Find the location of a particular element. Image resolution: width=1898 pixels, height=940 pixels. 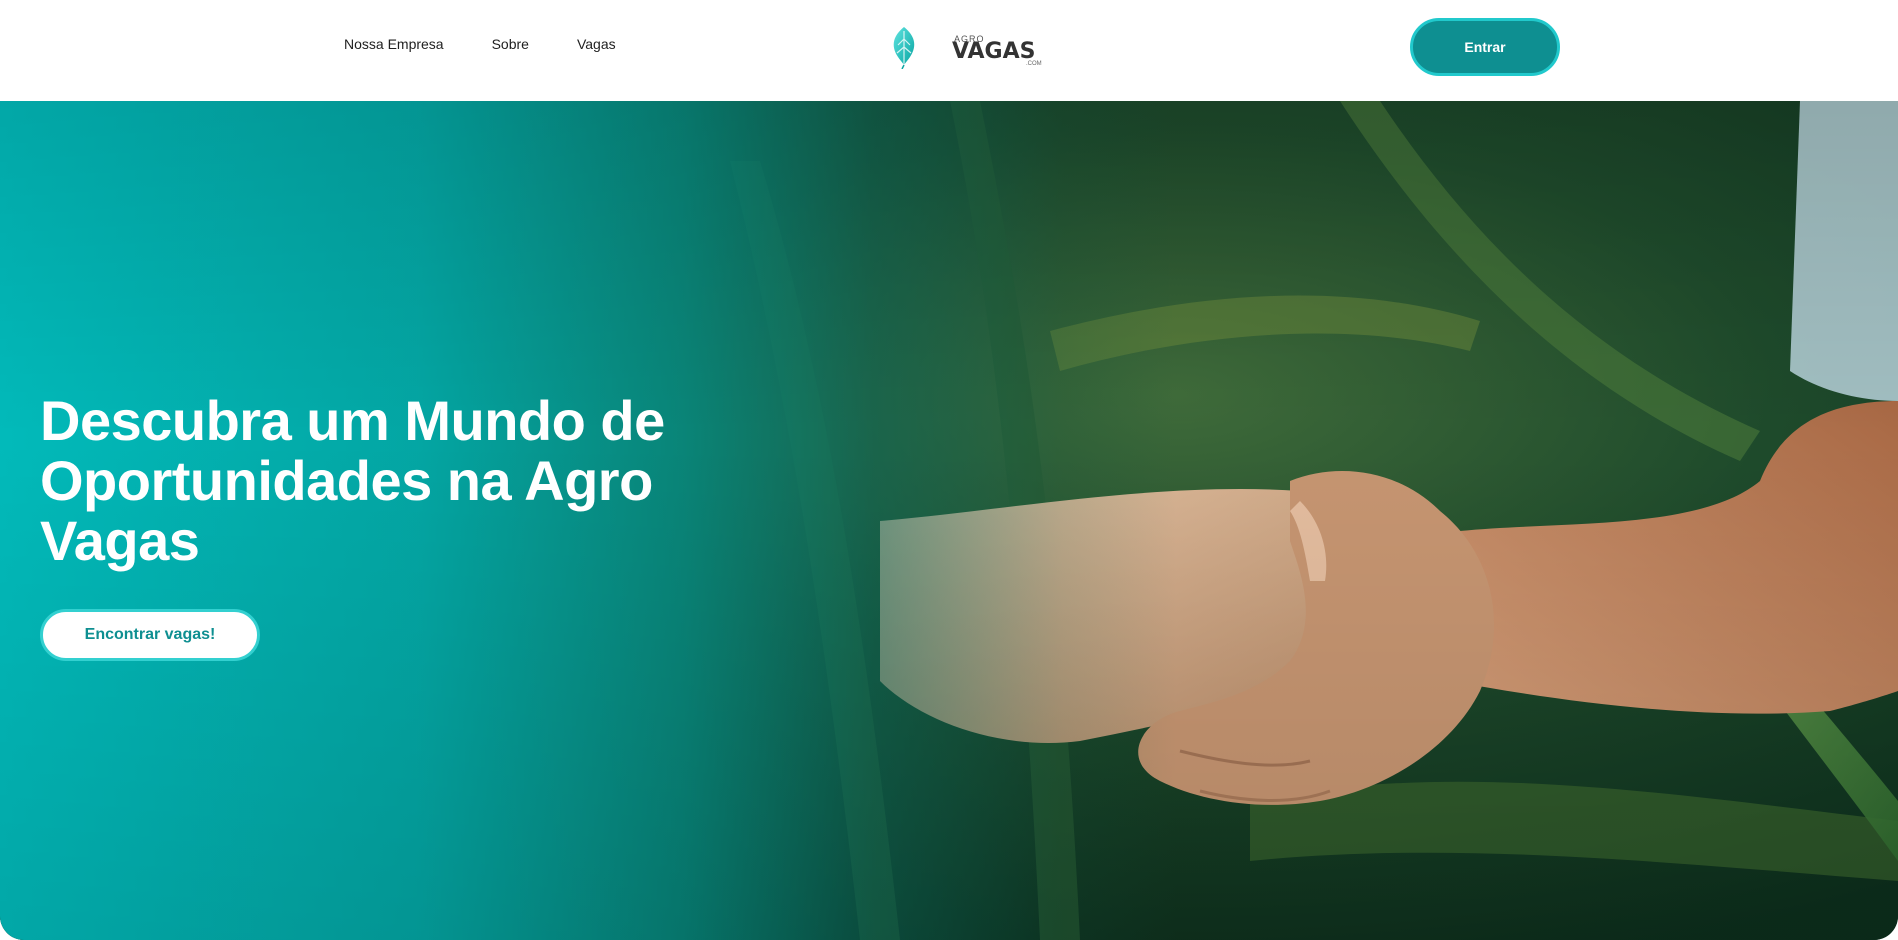

nav-link-vagas: Vagas is located at coordinates (596, 44).